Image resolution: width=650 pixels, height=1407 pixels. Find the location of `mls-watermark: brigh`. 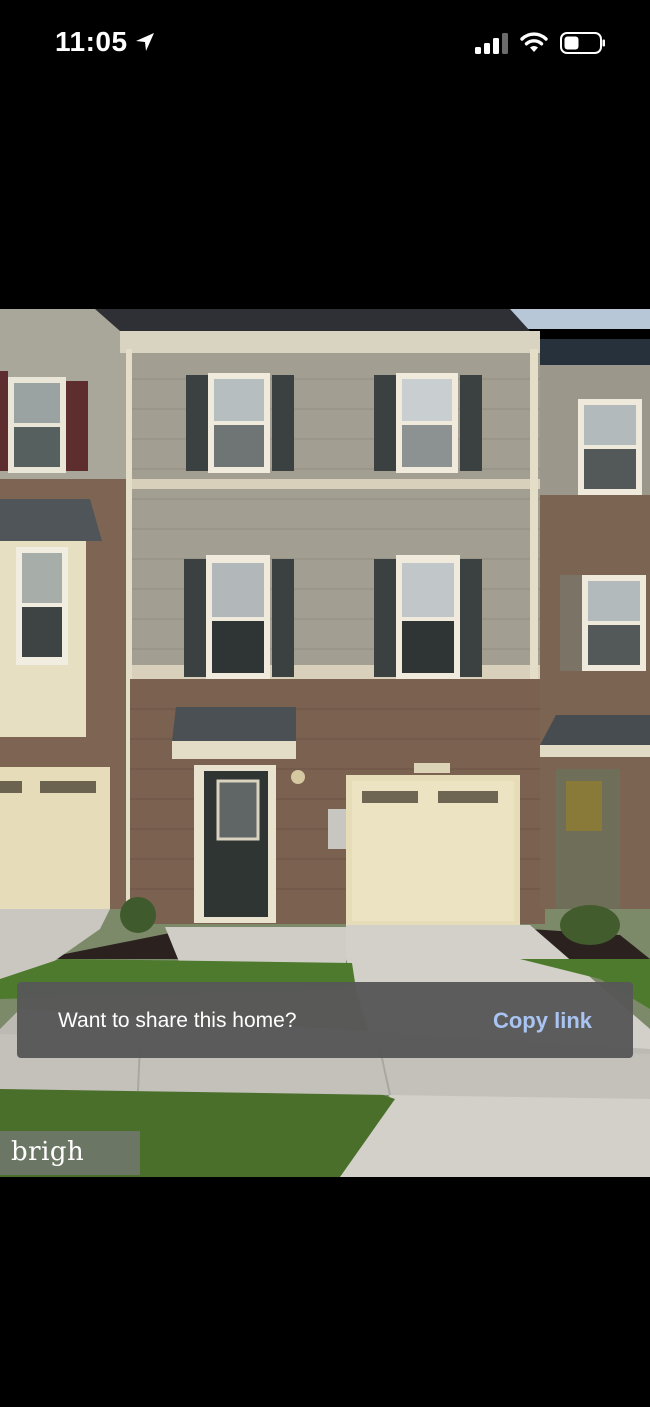

mls-watermark: brigh is located at coordinates (70, 1153).